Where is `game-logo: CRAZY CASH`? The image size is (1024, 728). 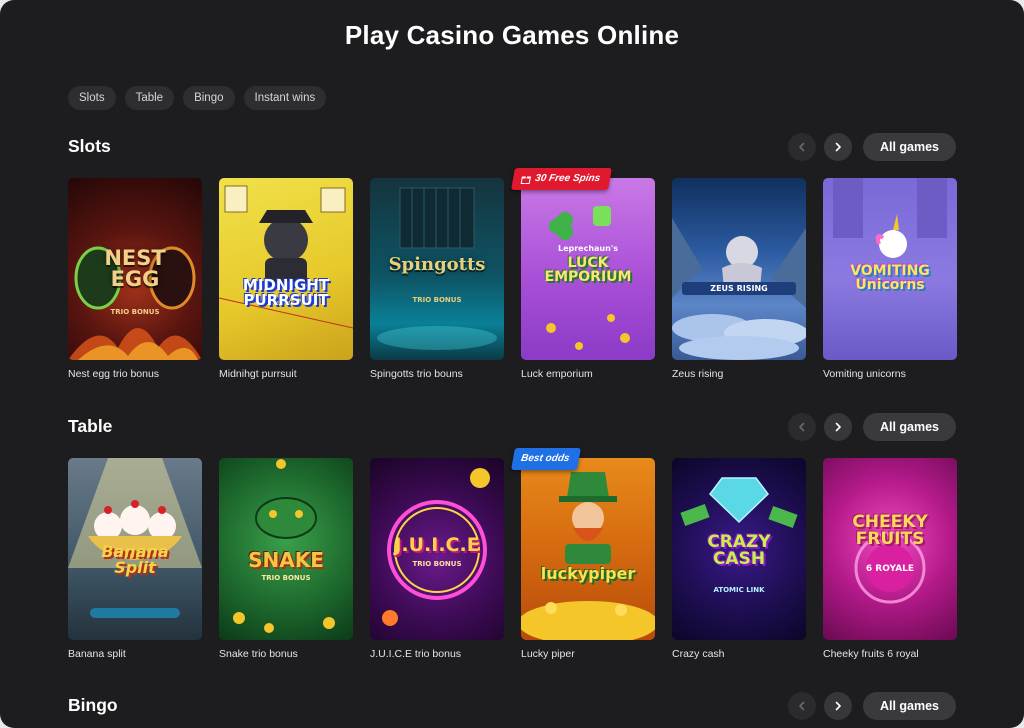
game-logo: CRAZY CASH is located at coordinates (739, 550).